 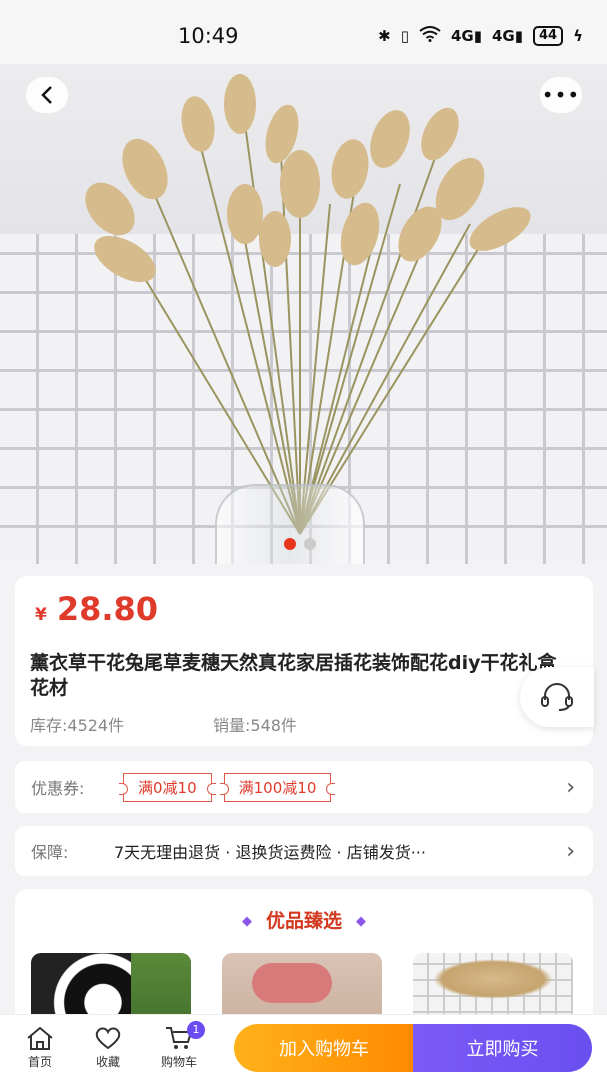 What do you see at coordinates (290, 524) in the screenshot?
I see `vase` at bounding box center [290, 524].